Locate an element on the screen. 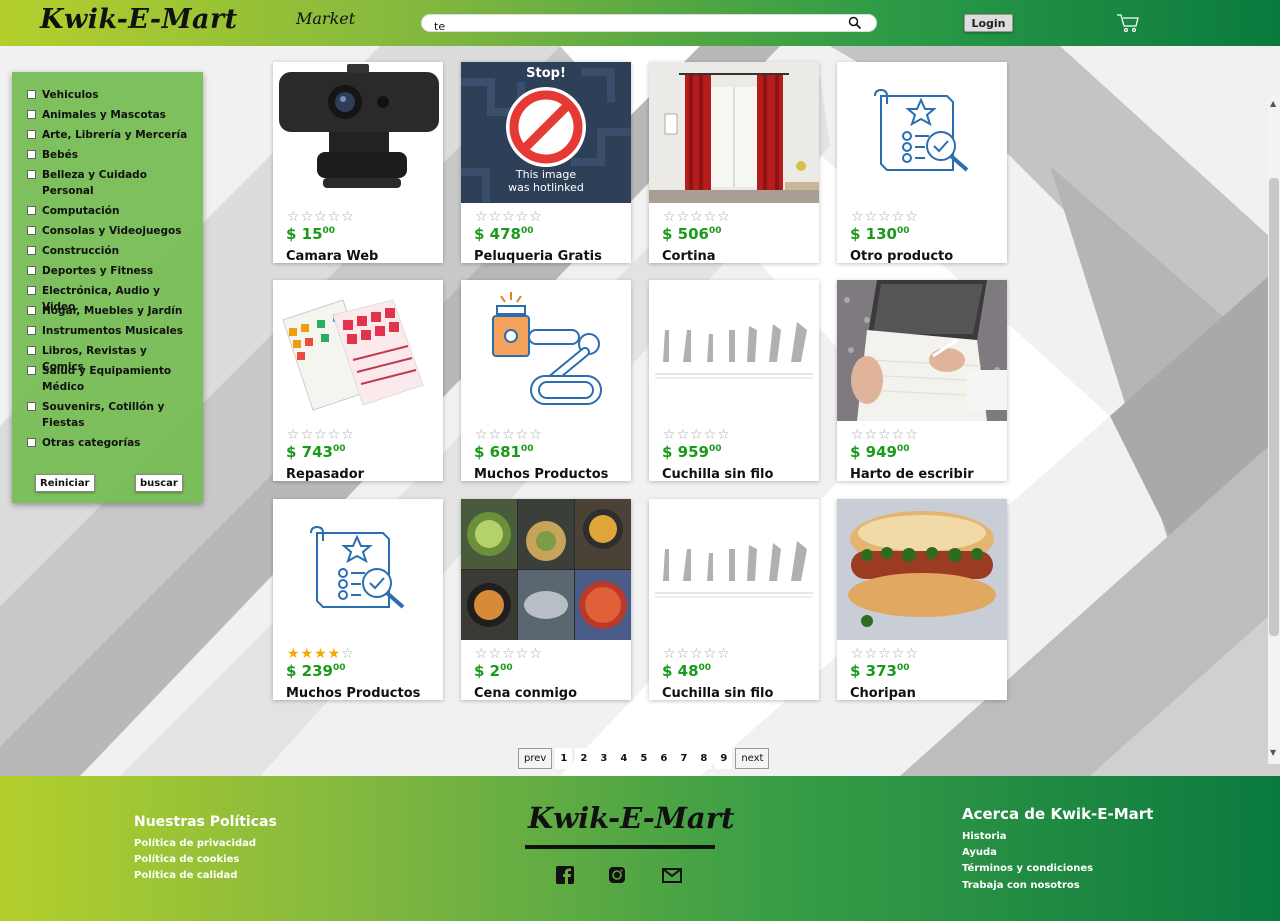  product-name: Harto de escribir is located at coordinates (912, 474).